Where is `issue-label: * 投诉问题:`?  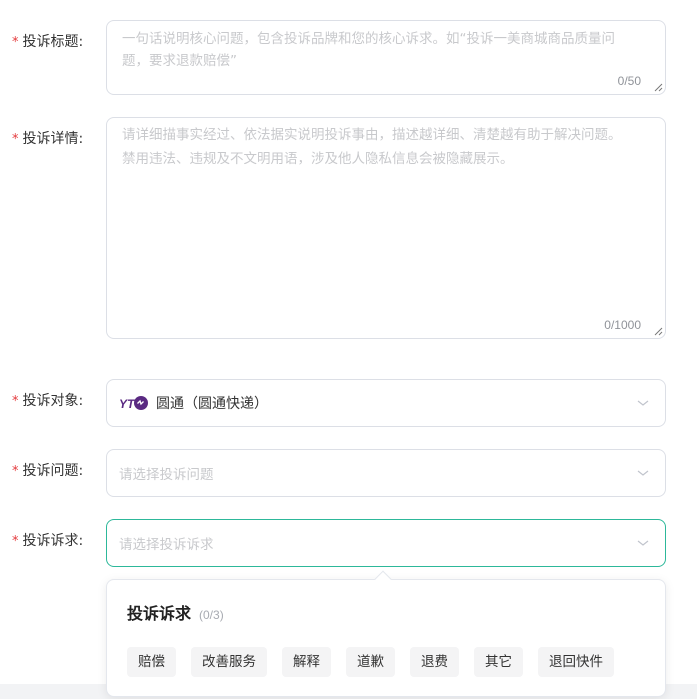
issue-label: * 投诉问题: is located at coordinates (47, 470).